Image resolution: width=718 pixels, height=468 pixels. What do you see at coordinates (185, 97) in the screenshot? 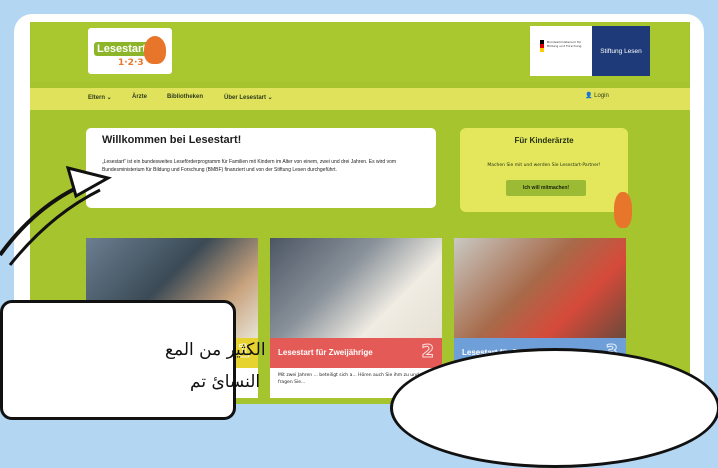
I see `nav-item-bibliotheken: Bibliotheken` at bounding box center [185, 97].